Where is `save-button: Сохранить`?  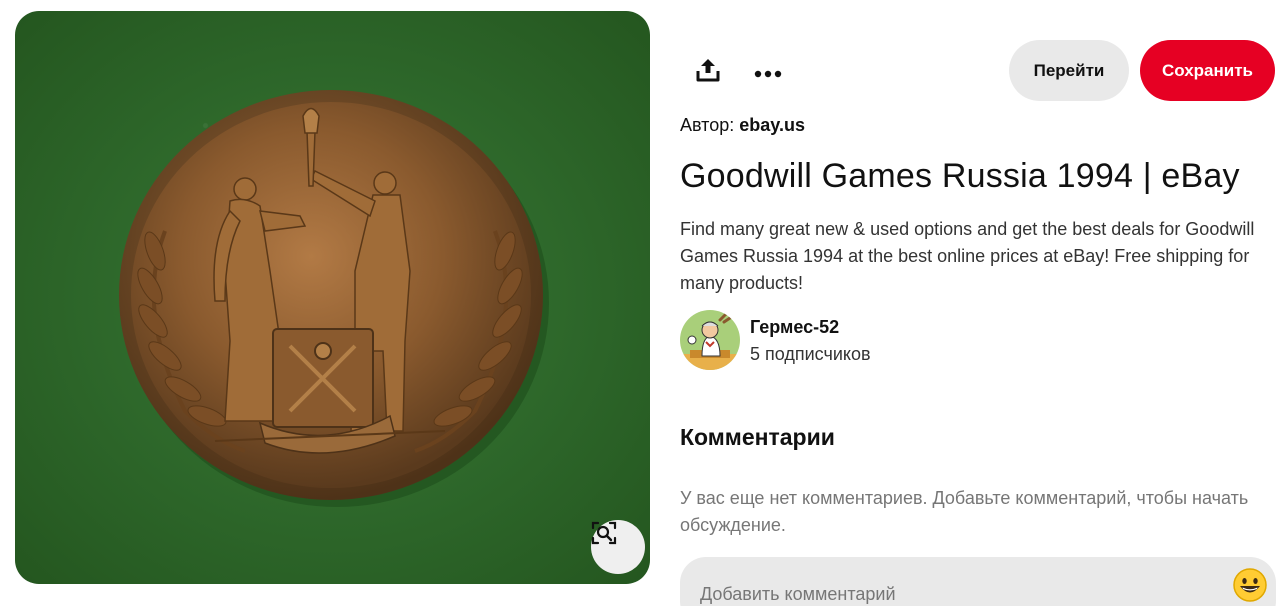
save-button: Сохранить is located at coordinates (1207, 70).